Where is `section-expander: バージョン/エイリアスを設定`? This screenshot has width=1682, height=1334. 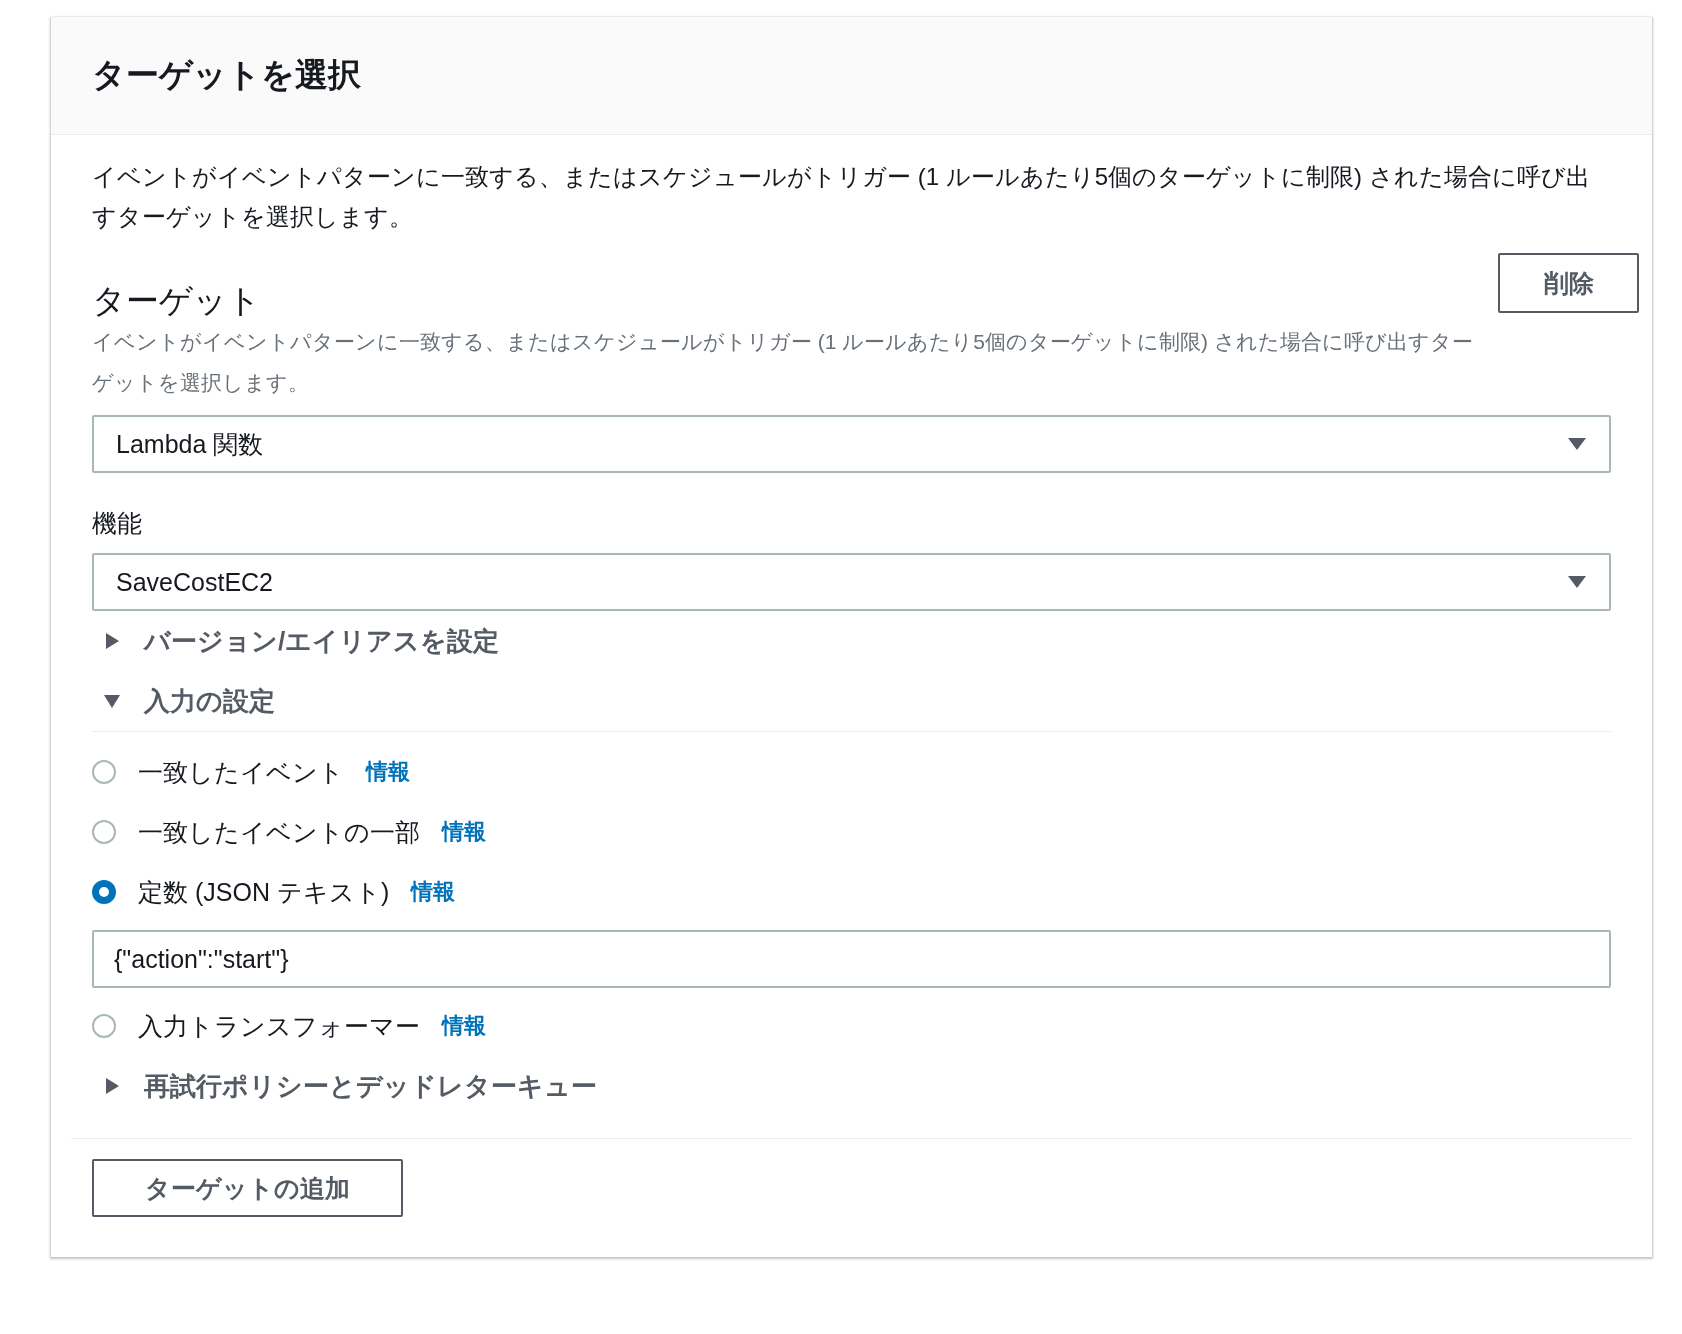 section-expander: バージョン/エイリアスを設定 is located at coordinates (296, 641).